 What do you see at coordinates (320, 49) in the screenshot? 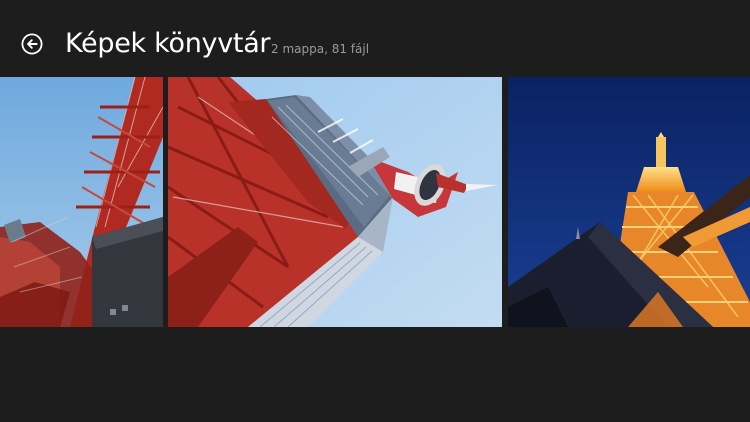
I see `library-item-count: 2 mappa, 81 fájl` at bounding box center [320, 49].